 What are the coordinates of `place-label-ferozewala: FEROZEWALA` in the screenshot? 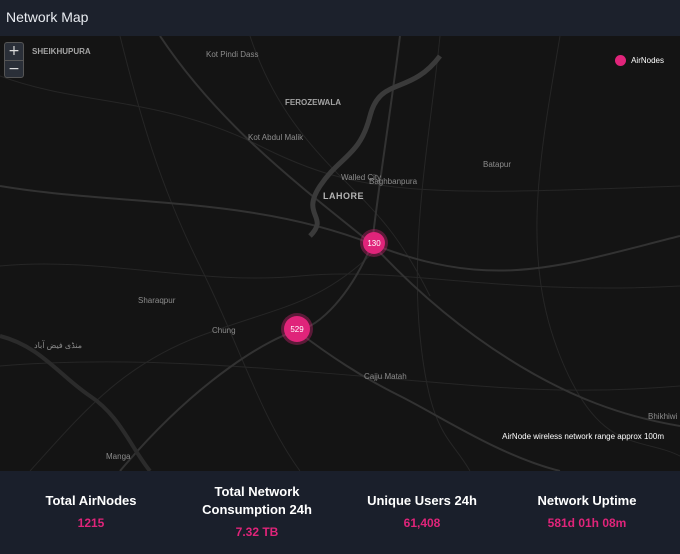 It's located at (313, 102).